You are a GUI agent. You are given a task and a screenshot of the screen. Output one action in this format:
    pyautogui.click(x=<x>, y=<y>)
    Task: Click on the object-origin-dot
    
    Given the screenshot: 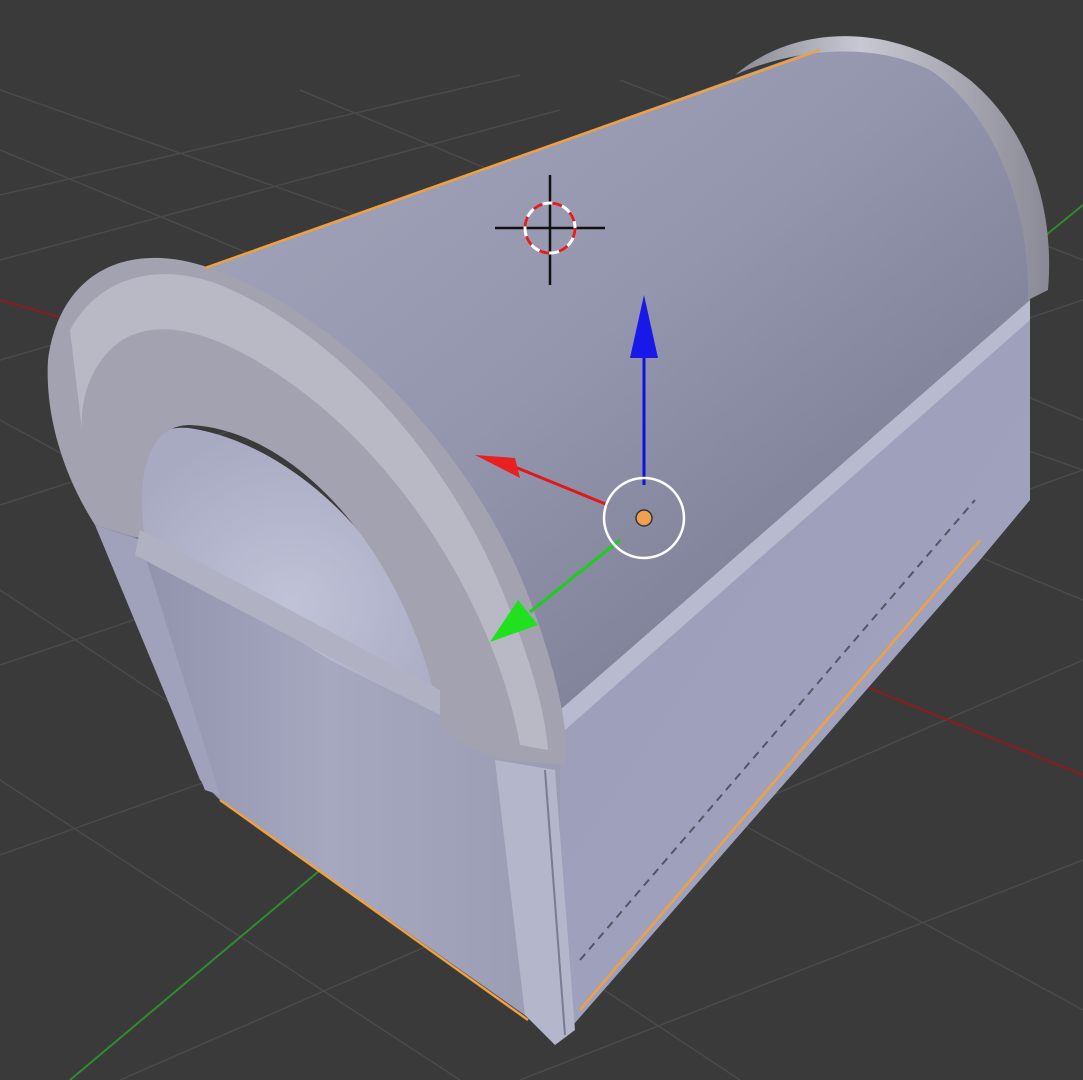 What is the action you would take?
    pyautogui.click(x=644, y=518)
    